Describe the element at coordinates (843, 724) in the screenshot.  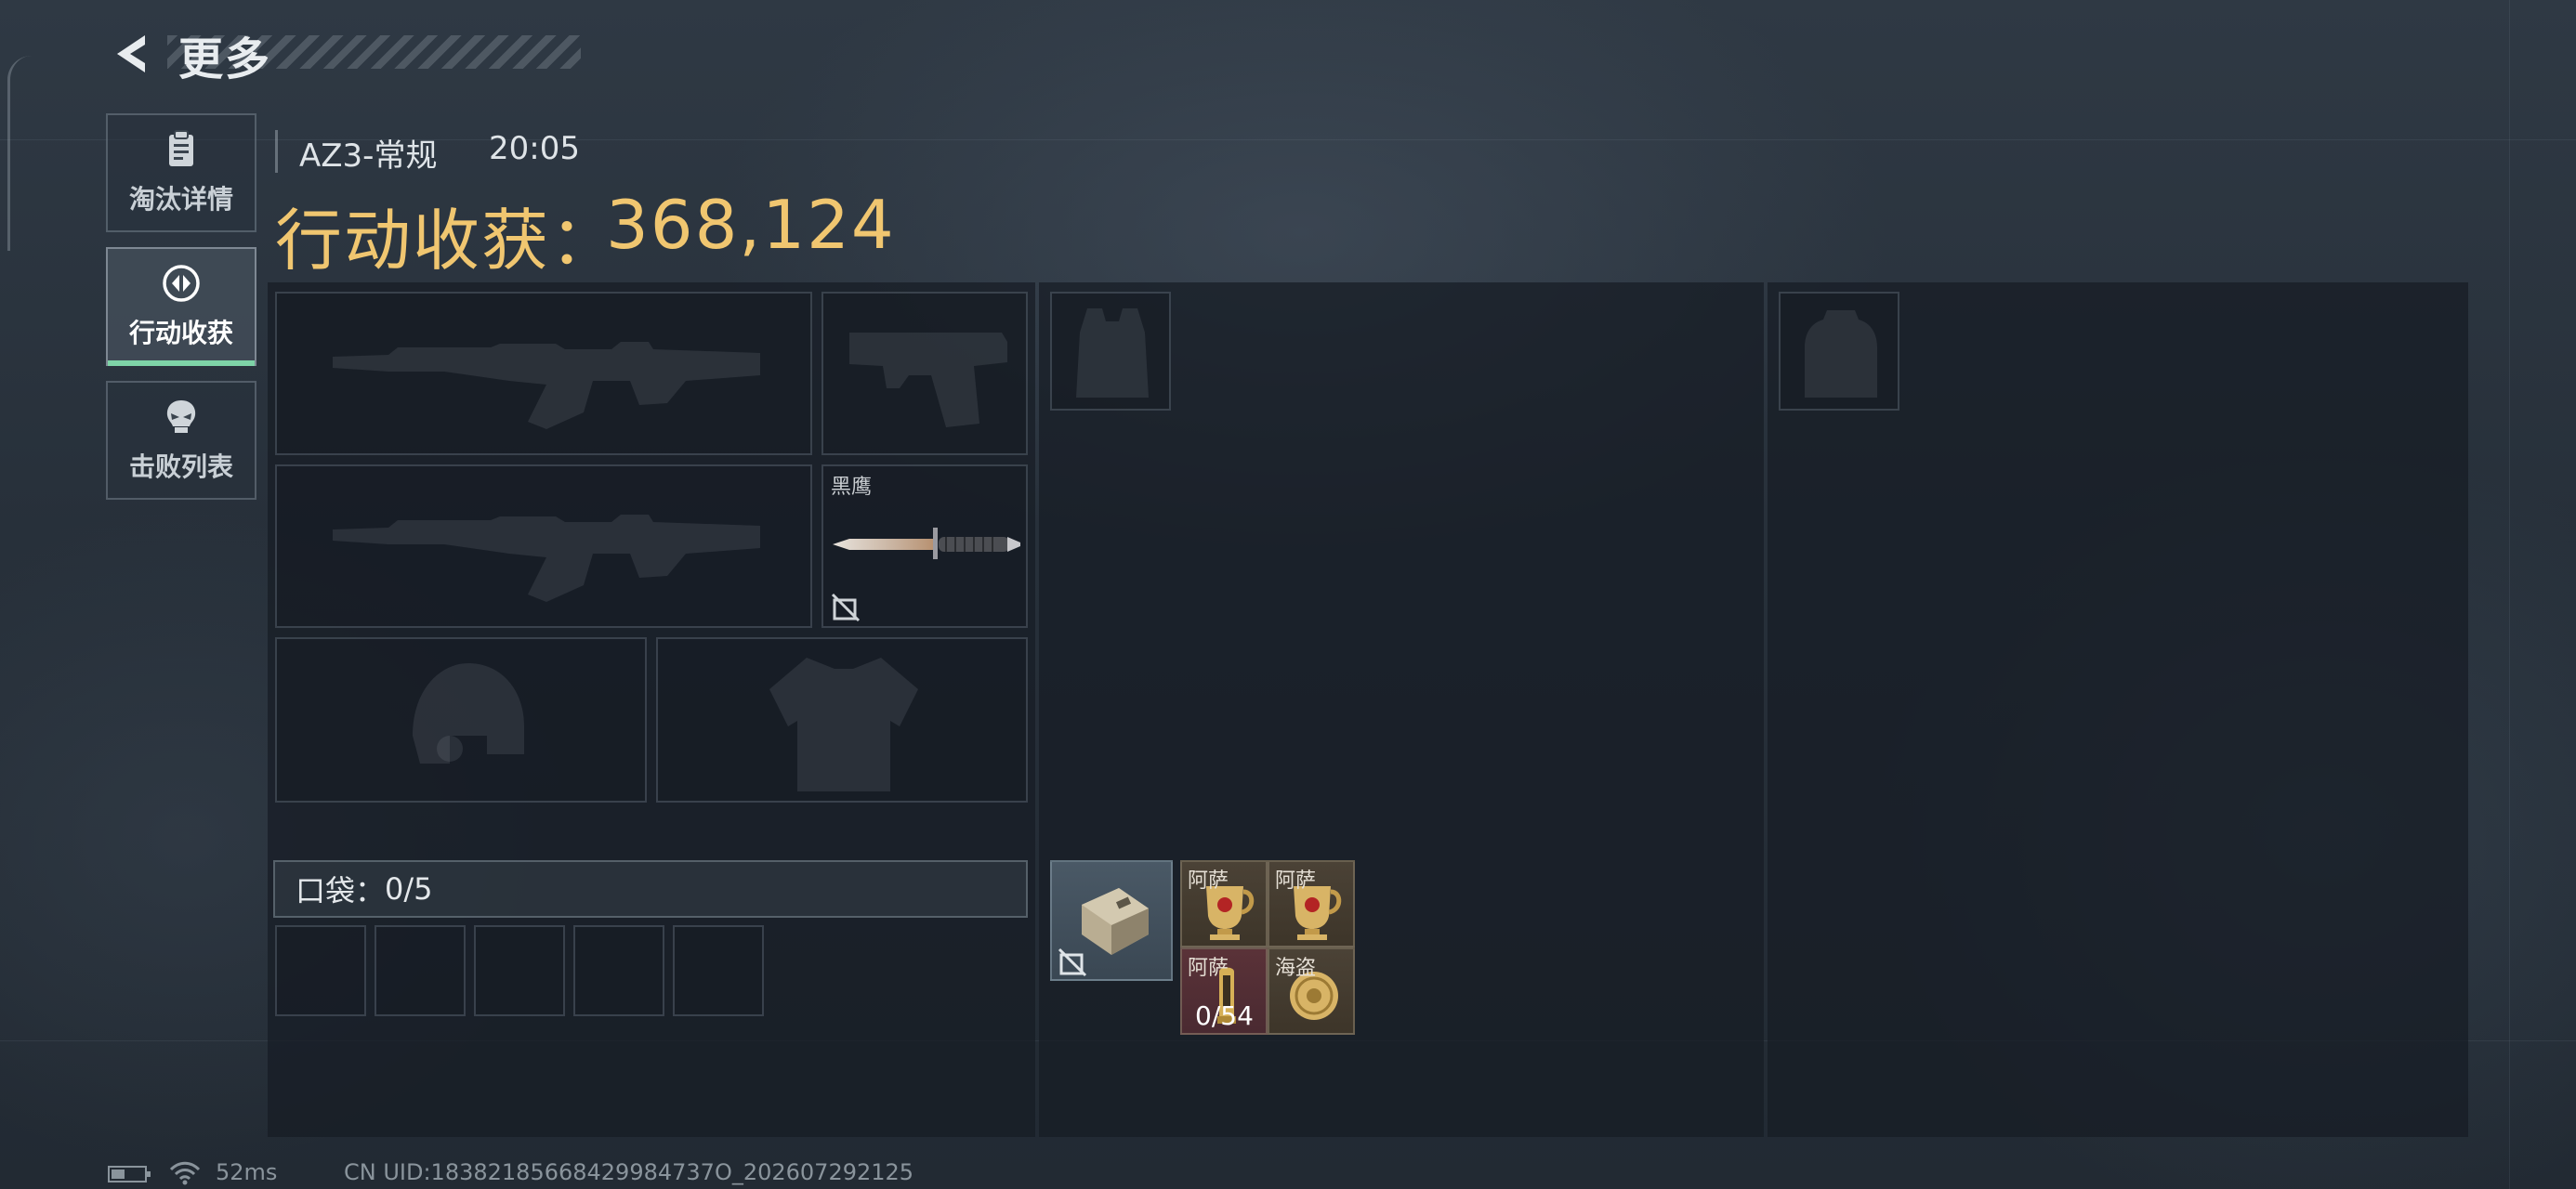
I see `armor-icon` at that location.